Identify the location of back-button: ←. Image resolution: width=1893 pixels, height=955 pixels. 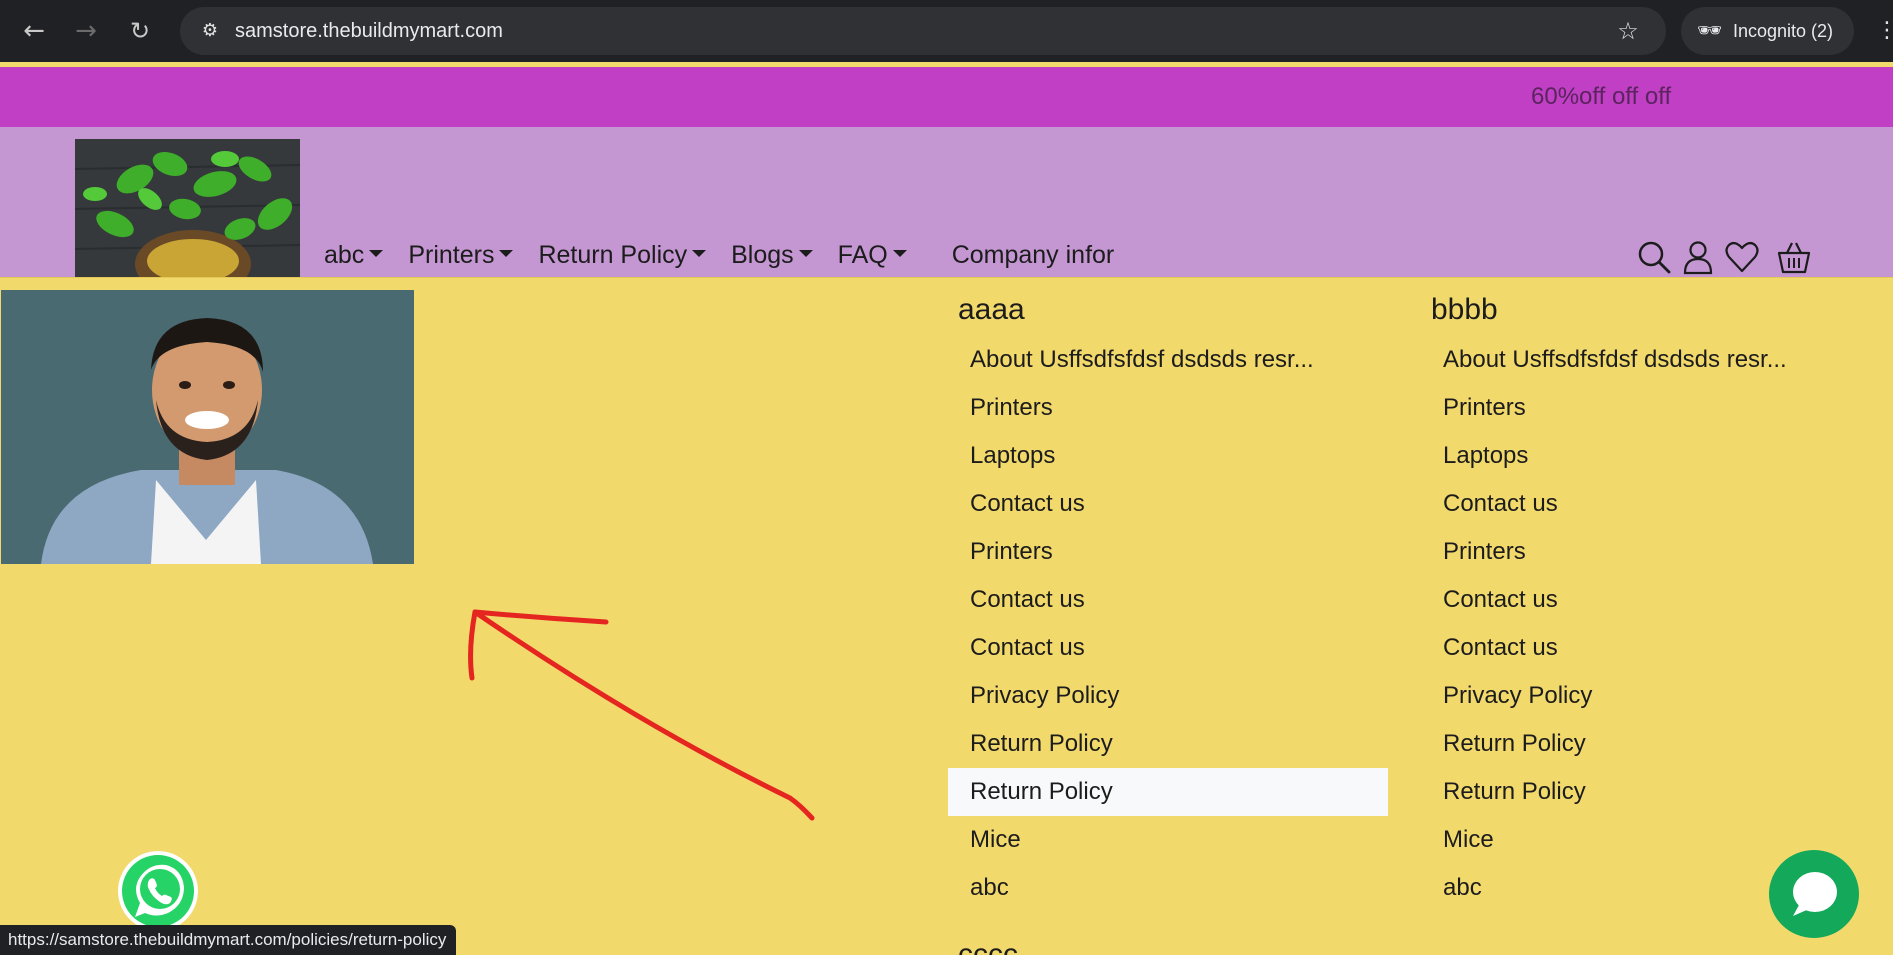
(34, 31).